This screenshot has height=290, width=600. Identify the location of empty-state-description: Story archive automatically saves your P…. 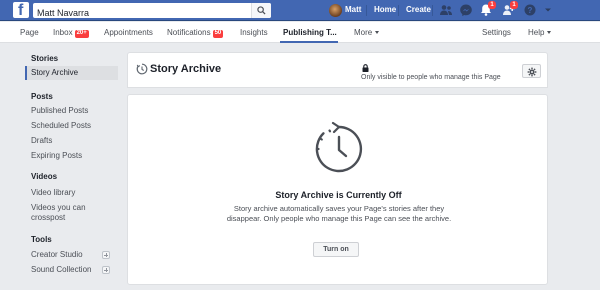
(339, 213).